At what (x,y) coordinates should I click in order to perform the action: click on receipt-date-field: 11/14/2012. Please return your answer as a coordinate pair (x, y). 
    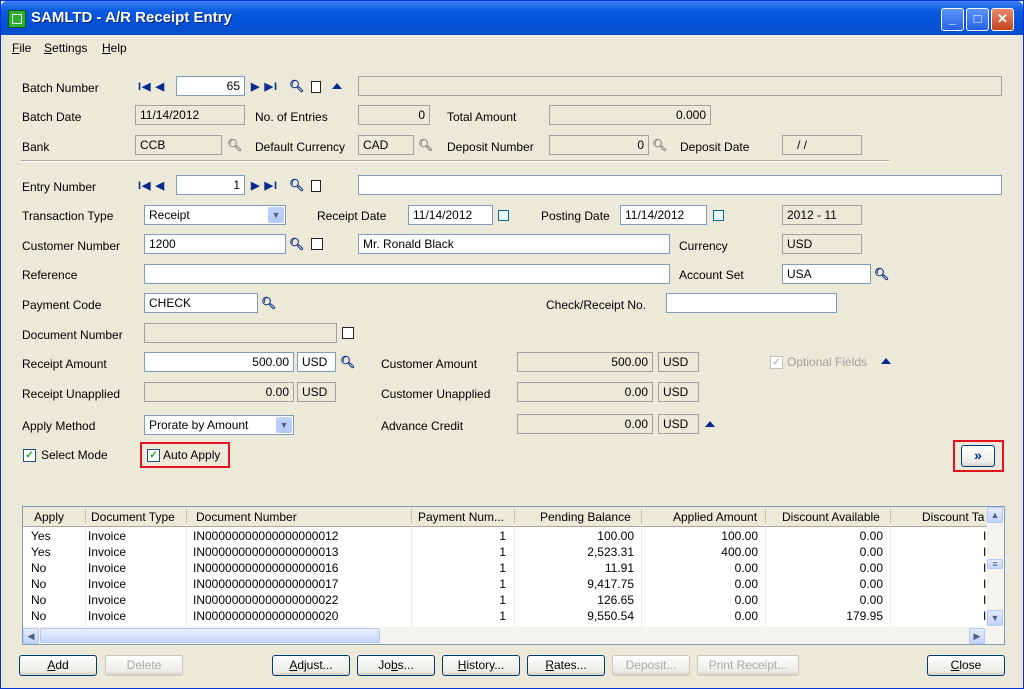
    Looking at the image, I should click on (450, 215).